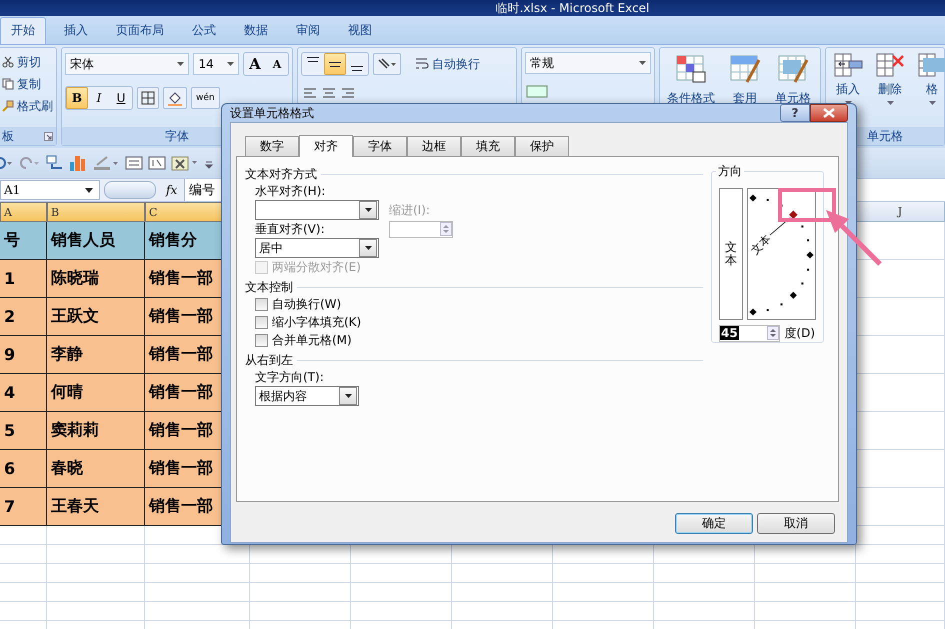 This screenshot has width=945, height=629. I want to click on ribbon-tab: 开始, so click(23, 30).